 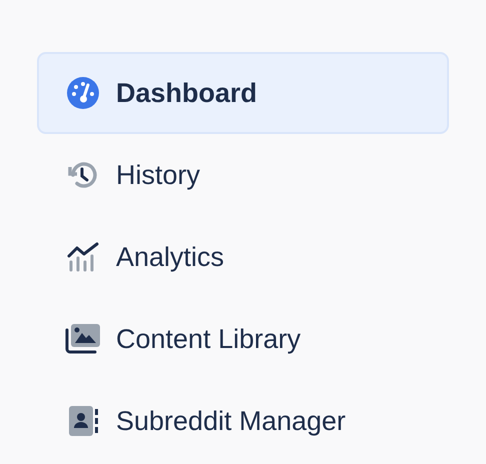 I want to click on nav-item: Subreddit Manager, so click(x=243, y=421).